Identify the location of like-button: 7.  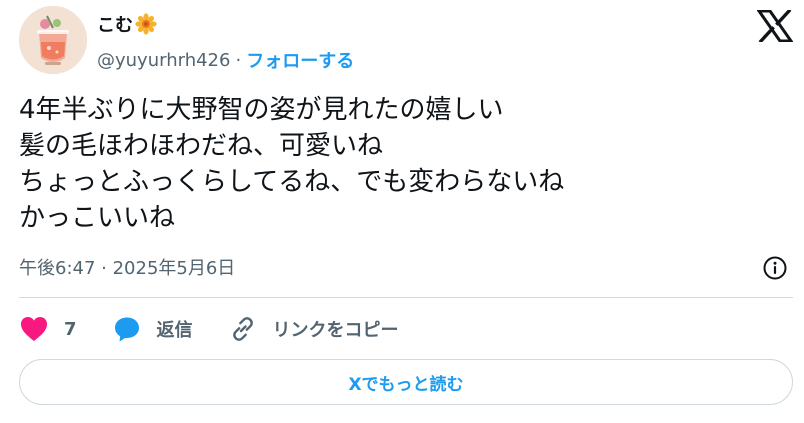
(48, 329).